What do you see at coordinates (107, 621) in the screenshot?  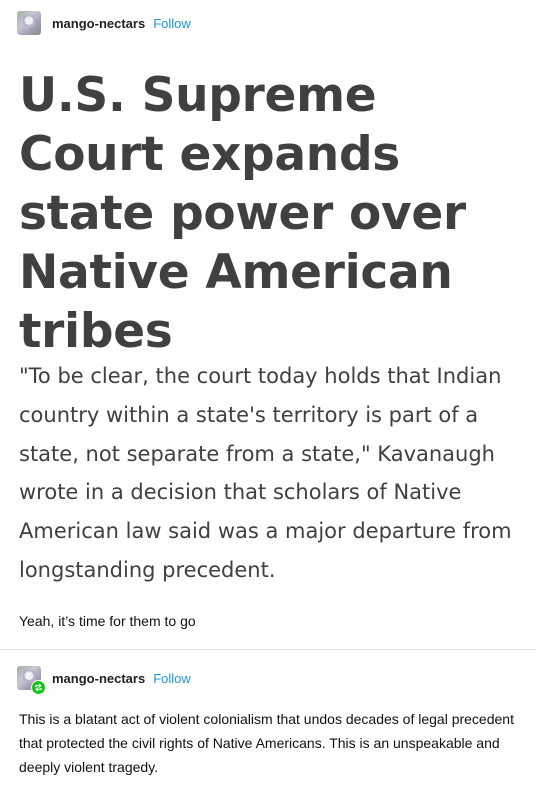 I see `post-caption: Yeah, it’s time for them to go` at bounding box center [107, 621].